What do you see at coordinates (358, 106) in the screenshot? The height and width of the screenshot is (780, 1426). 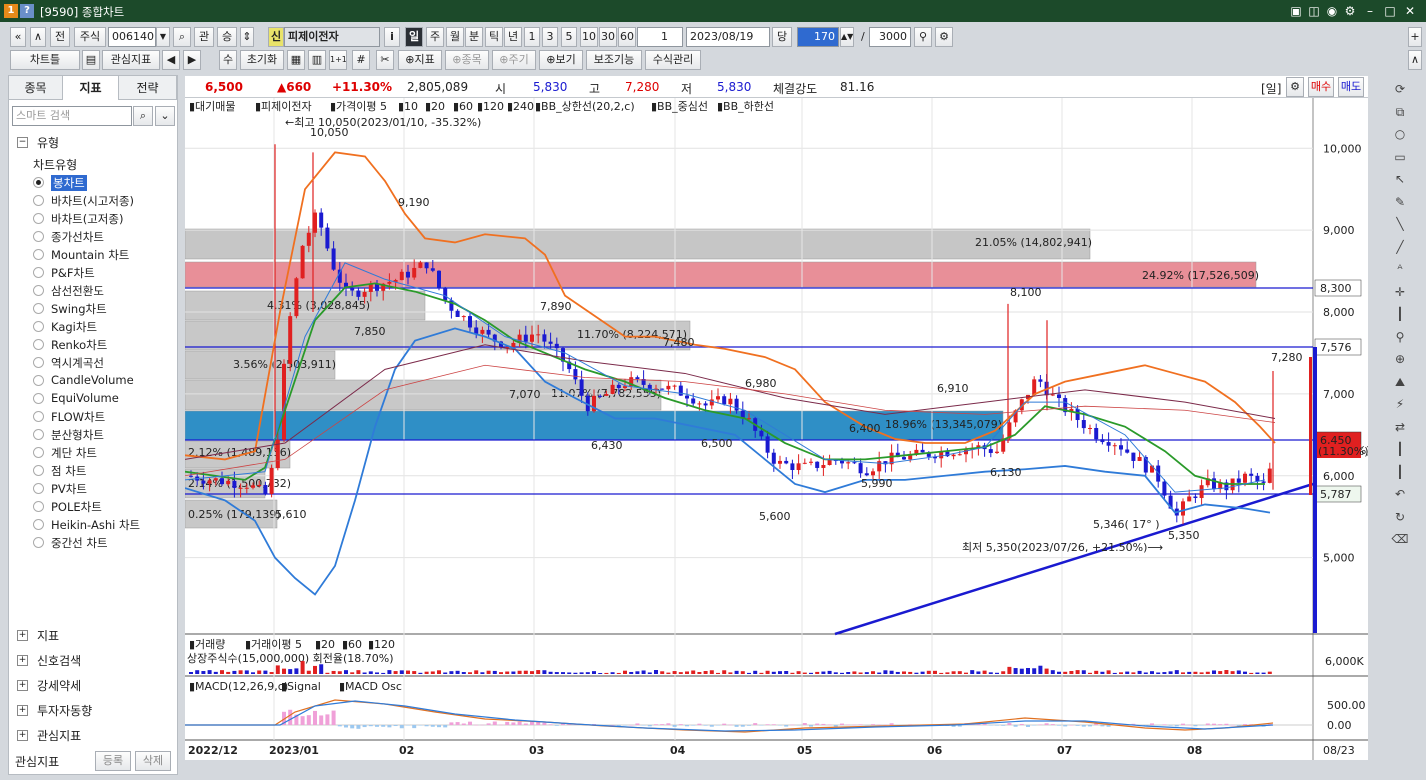 I see `legend-item: ▮가격이평 5` at bounding box center [358, 106].